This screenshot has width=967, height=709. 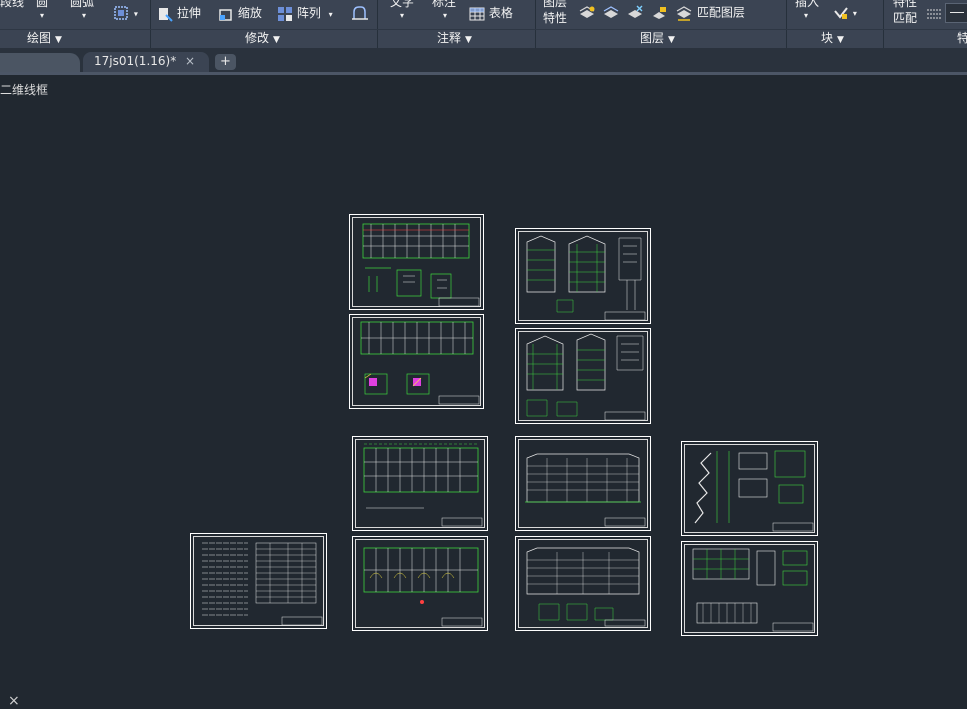 What do you see at coordinates (454, 38) in the screenshot?
I see `panel-title-annotation: 注释 ▼` at bounding box center [454, 38].